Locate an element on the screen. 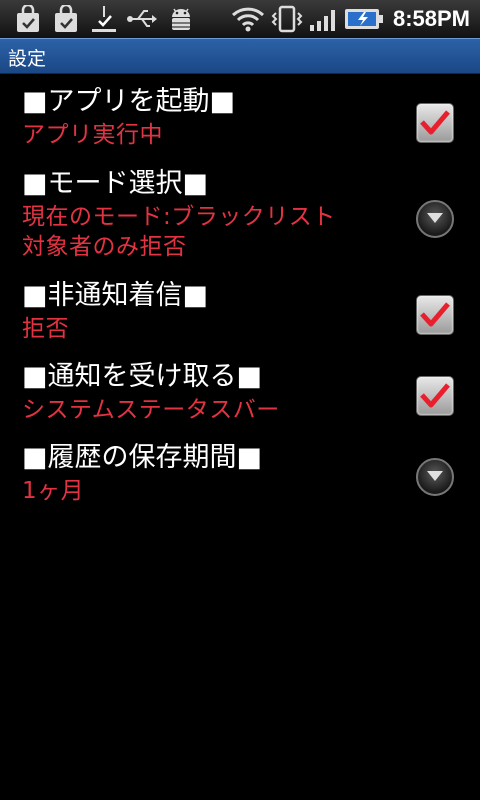 The height and width of the screenshot is (800, 480). pref-summary: 現在のモード:ブラックリスト 対象者のみ拒否 is located at coordinates (179, 232).